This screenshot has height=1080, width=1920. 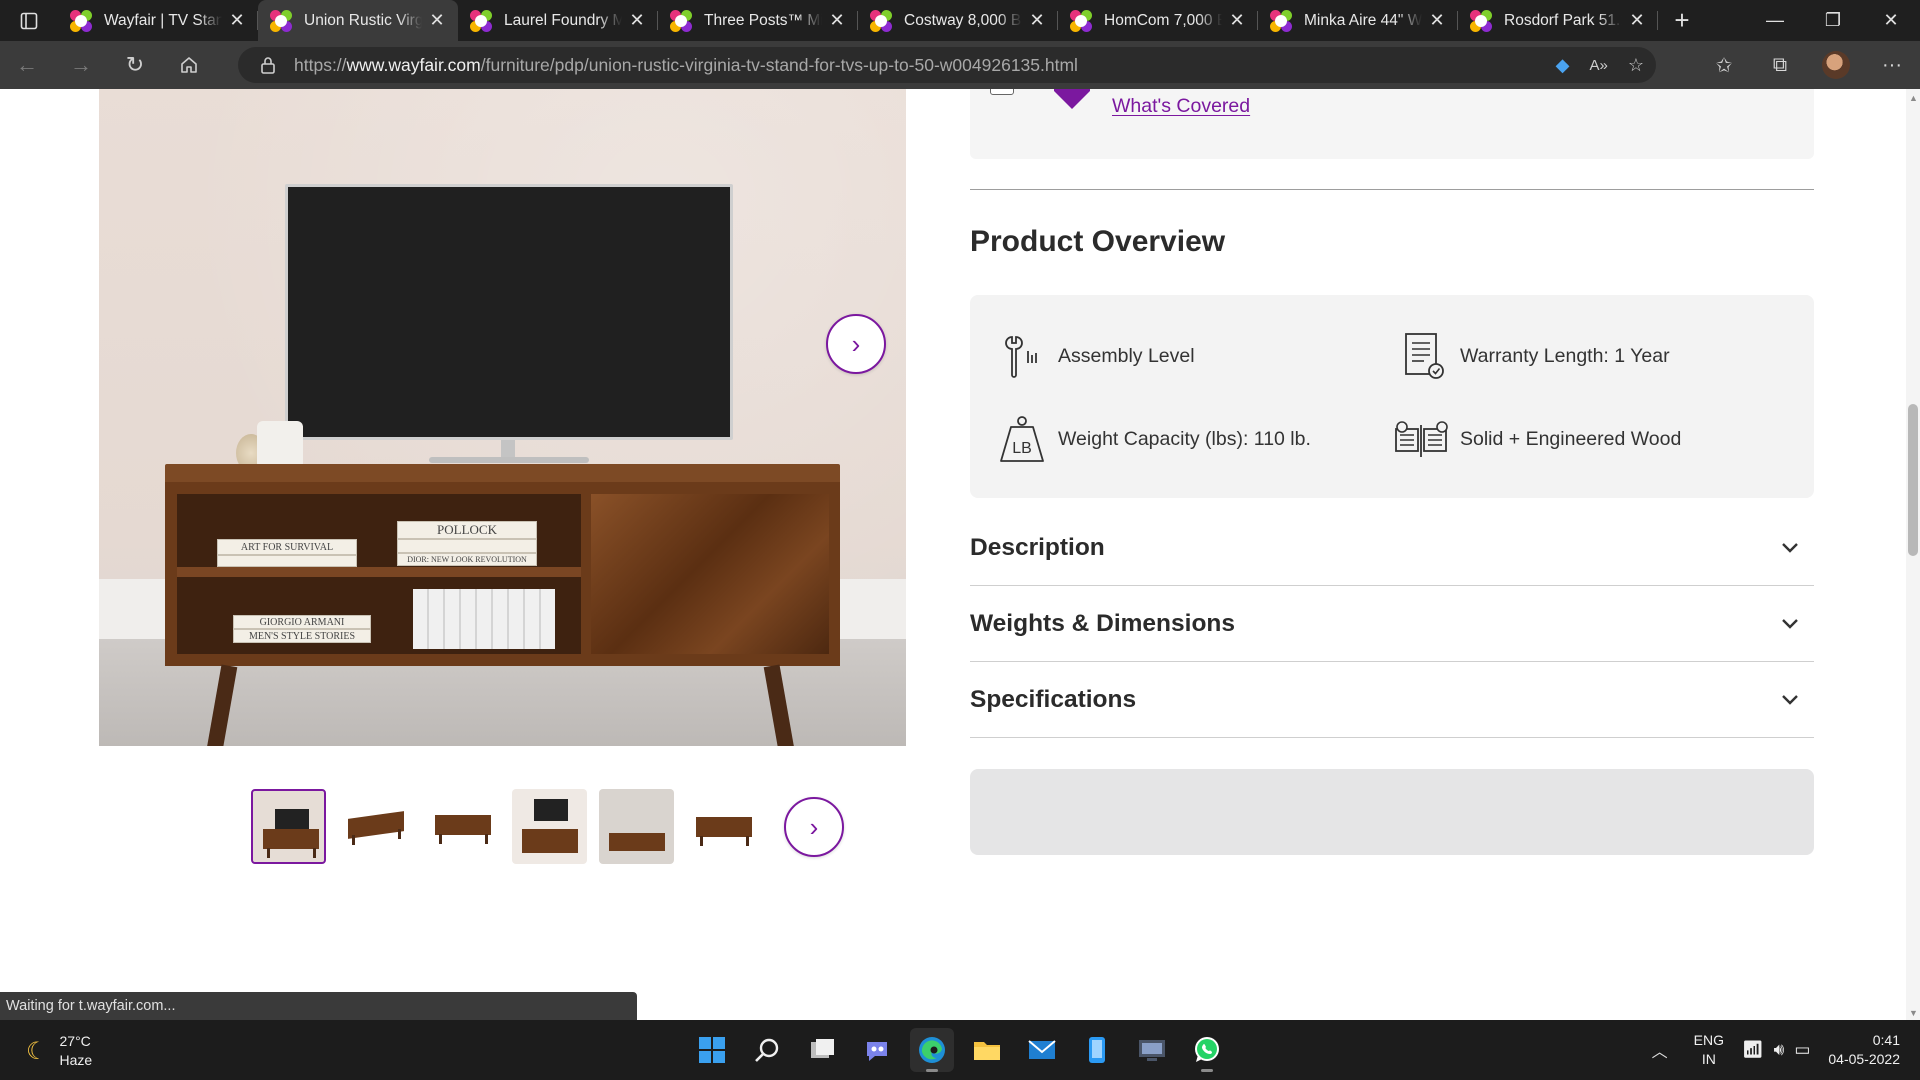 I want to click on scroll-down-icon: ▼, so click(x=1913, y=1013).